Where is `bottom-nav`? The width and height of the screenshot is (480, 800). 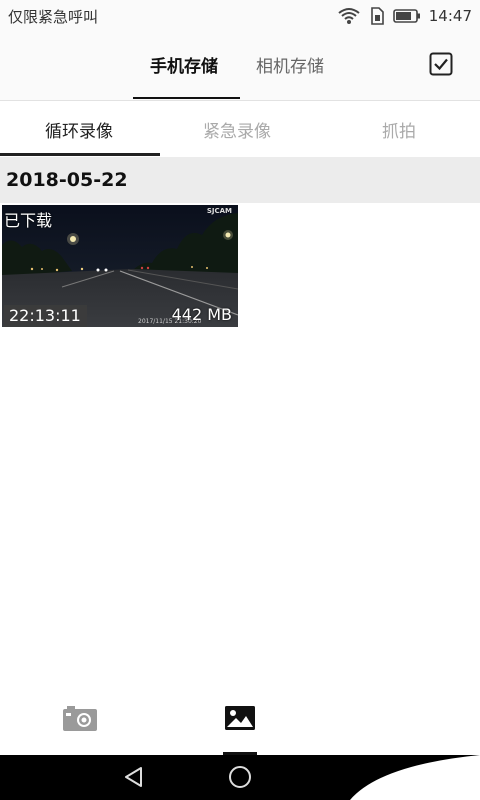 bottom-nav is located at coordinates (240, 720).